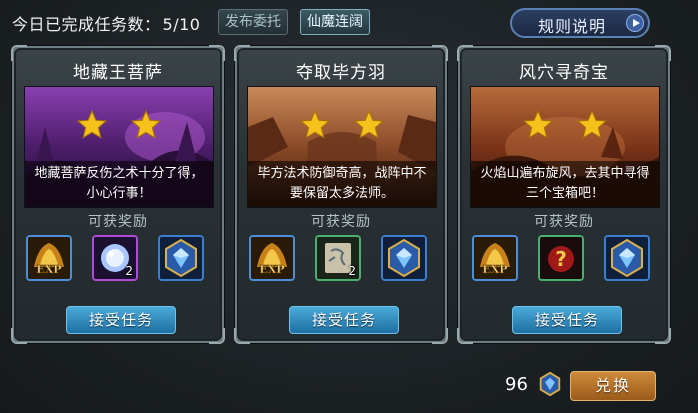 This screenshot has height=413, width=698. What do you see at coordinates (564, 73) in the screenshot?
I see `task-title: 风穴寻奇宝` at bounding box center [564, 73].